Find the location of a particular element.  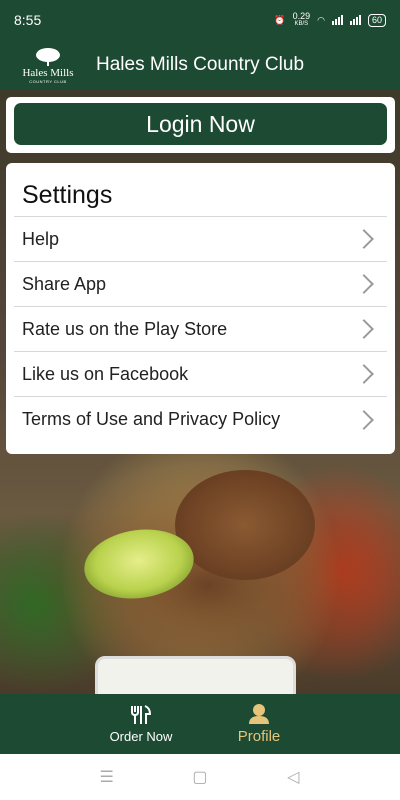

system-navigation-bar: ☰ ▢ ◁ is located at coordinates (200, 777).